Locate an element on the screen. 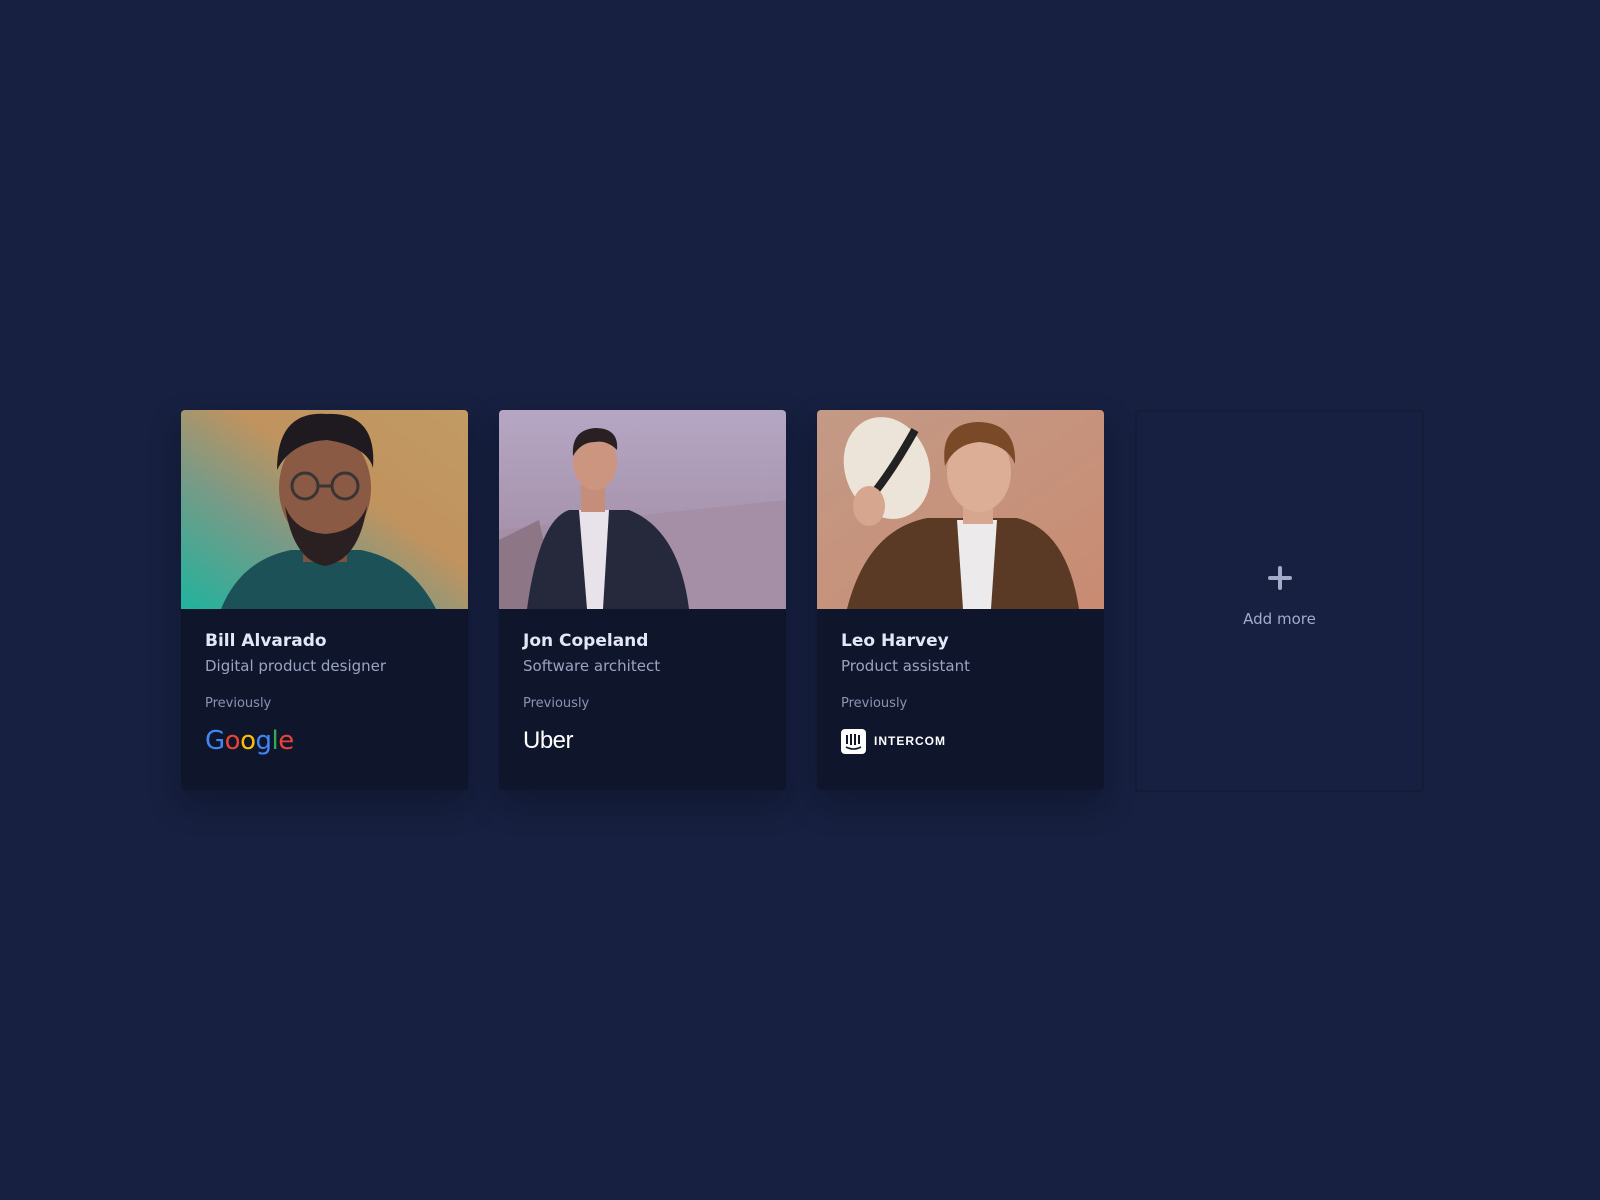 The height and width of the screenshot is (1200, 1600). add-more-card: Add more is located at coordinates (1279, 601).